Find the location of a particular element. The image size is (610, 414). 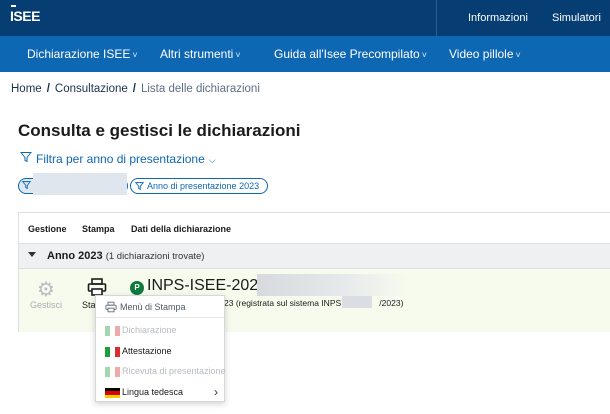

filter-chip-redacted is located at coordinates (73, 184).